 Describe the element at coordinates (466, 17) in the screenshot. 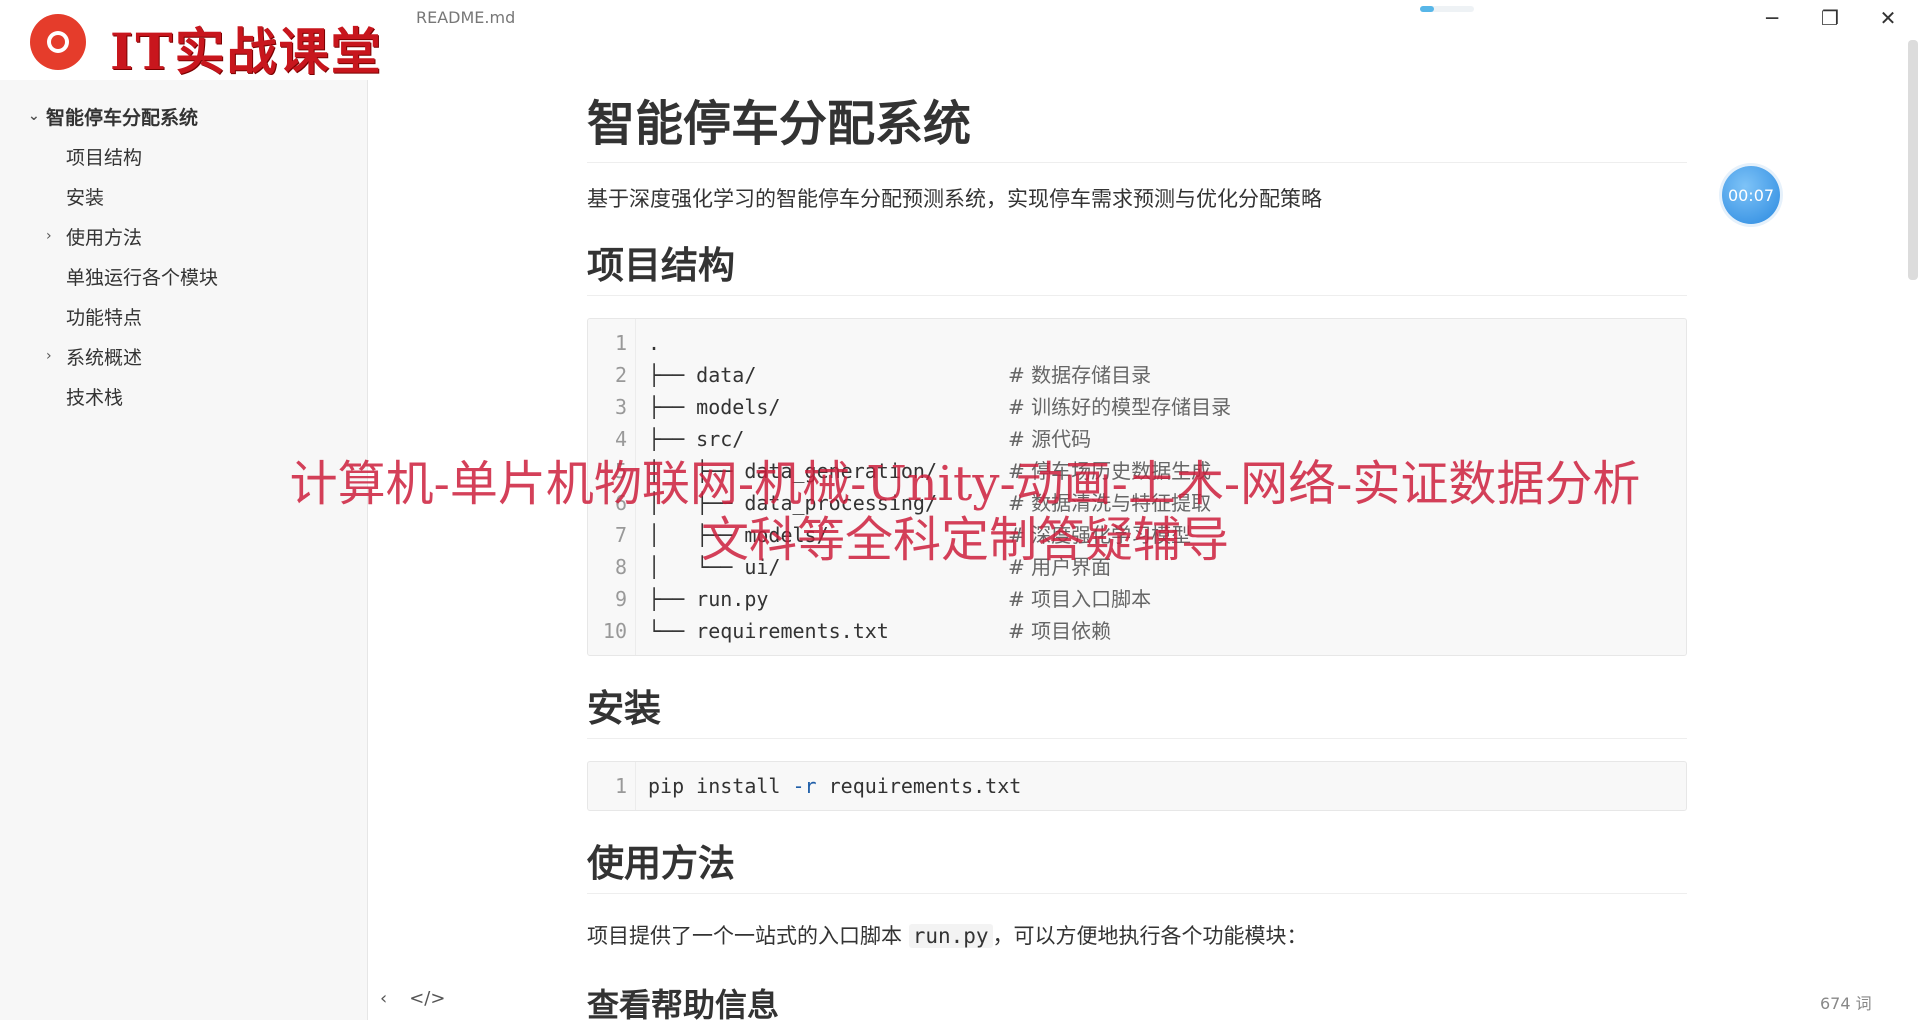

I see `file-name: README.md` at that location.